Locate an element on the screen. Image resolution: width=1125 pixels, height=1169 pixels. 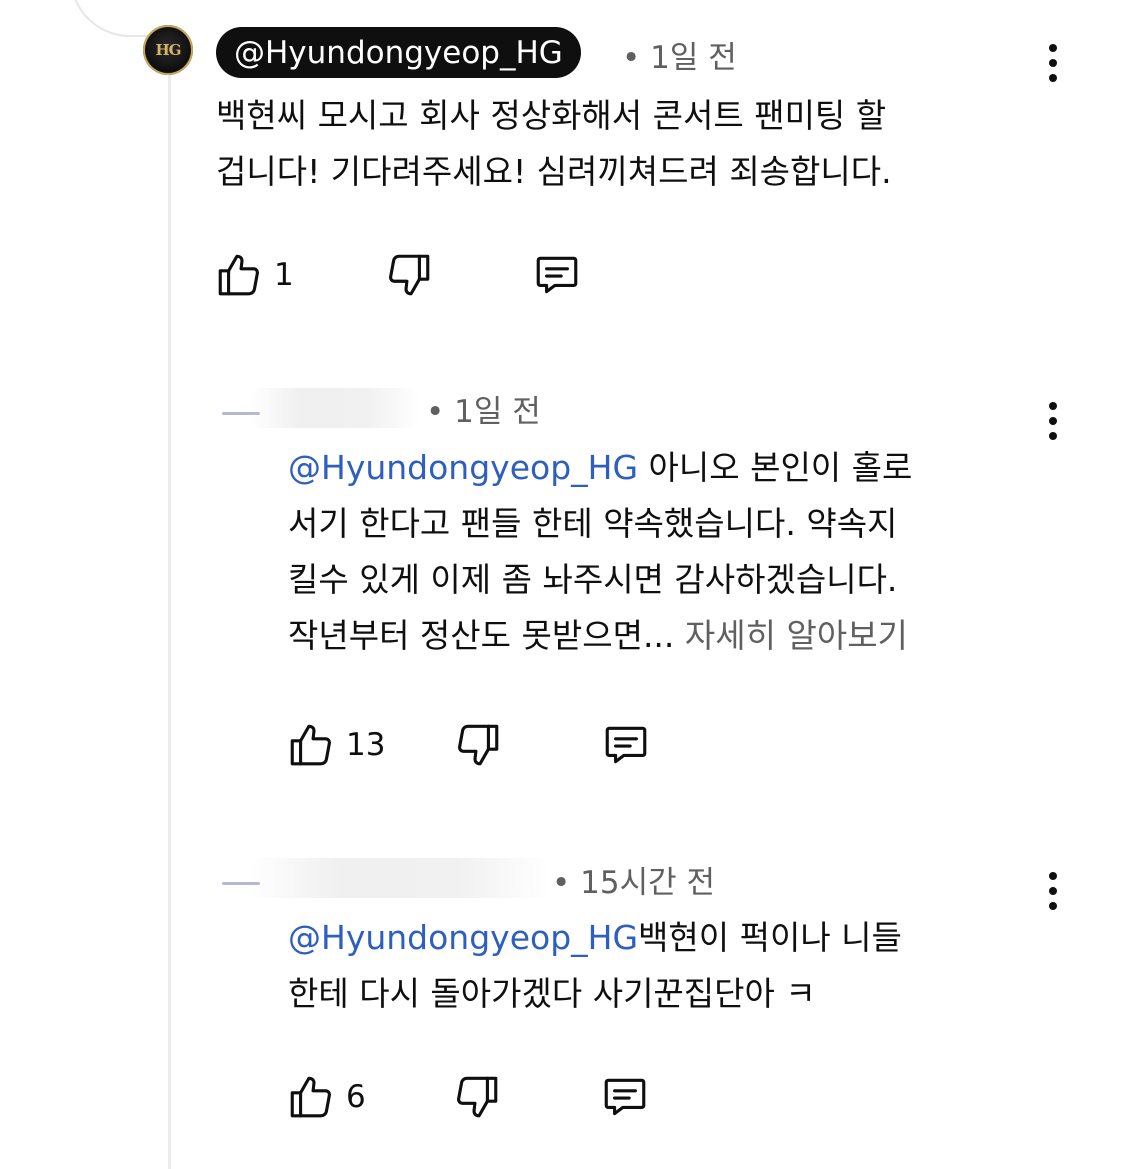
avatar-logo: HG is located at coordinates (168, 50).